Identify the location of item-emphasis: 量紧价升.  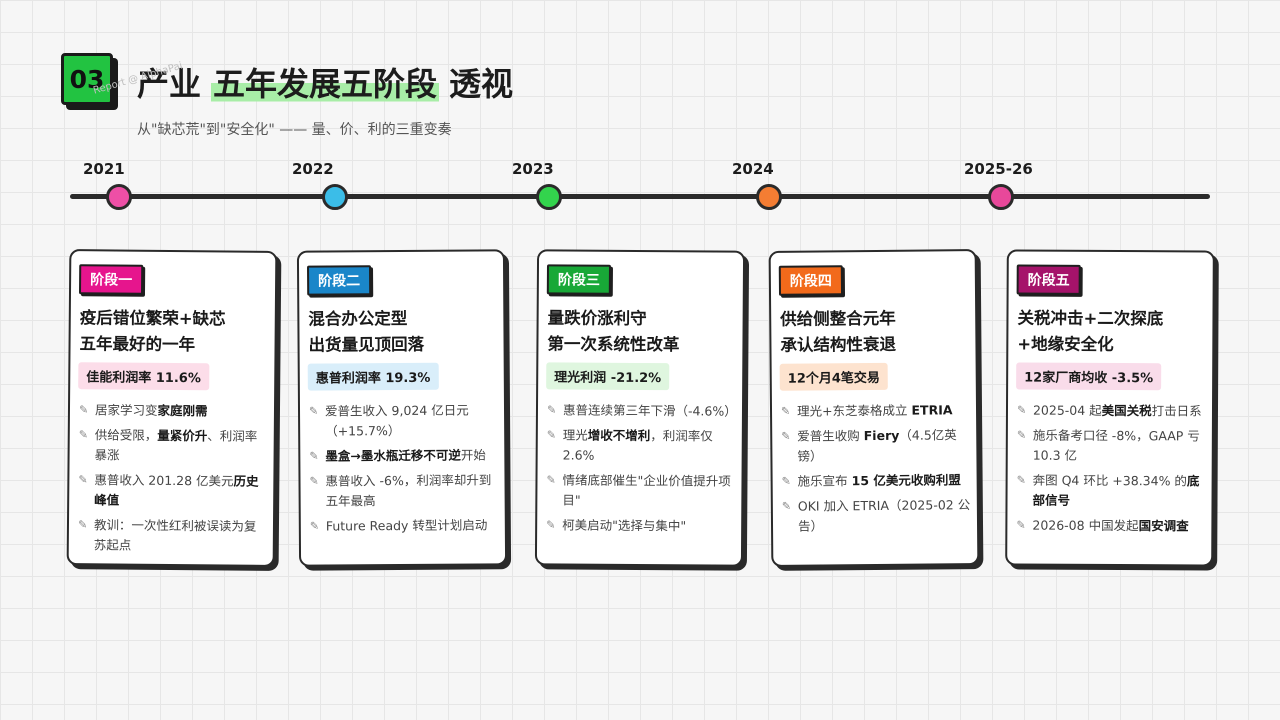
(182, 435).